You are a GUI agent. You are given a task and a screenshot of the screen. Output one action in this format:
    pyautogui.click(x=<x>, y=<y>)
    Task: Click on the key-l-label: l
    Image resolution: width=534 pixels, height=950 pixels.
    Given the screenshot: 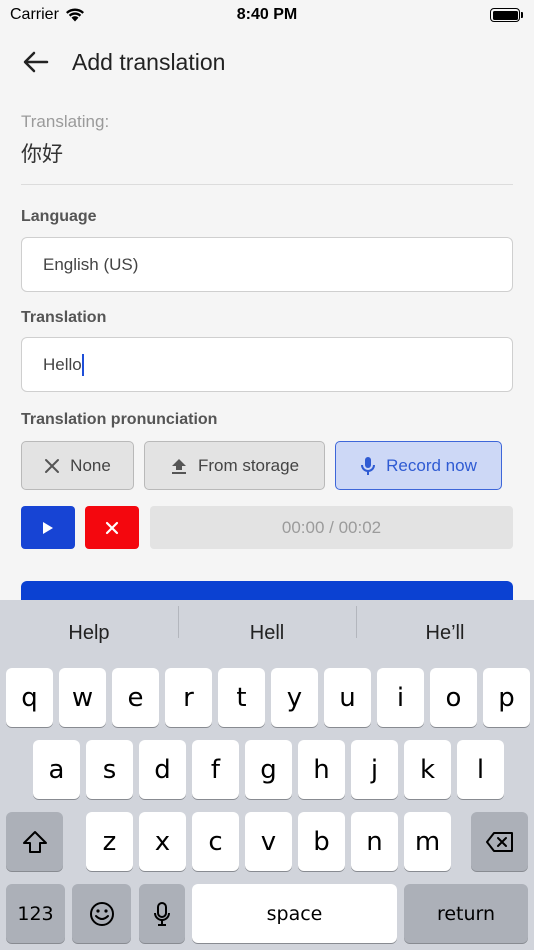 What is the action you would take?
    pyautogui.click(x=480, y=769)
    